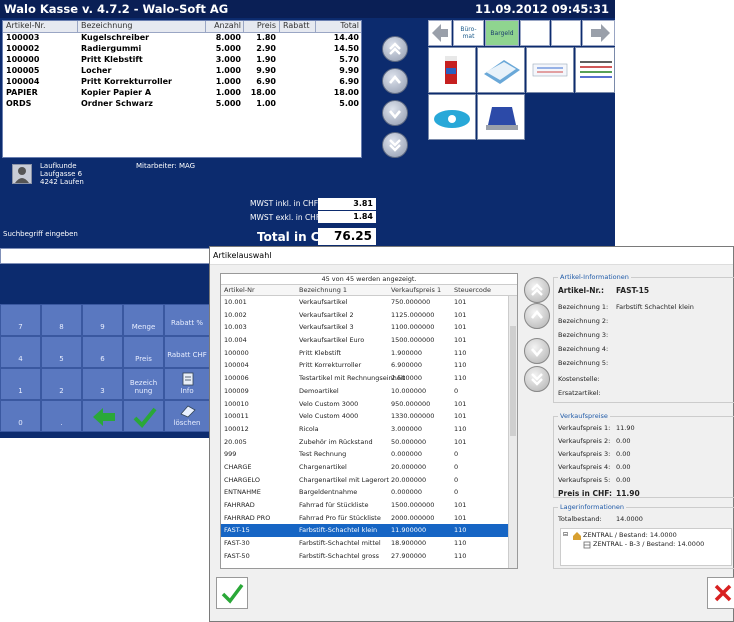 This screenshot has height=622, width=734. What do you see at coordinates (20, 416) in the screenshot?
I see `key-0: 0` at bounding box center [20, 416].